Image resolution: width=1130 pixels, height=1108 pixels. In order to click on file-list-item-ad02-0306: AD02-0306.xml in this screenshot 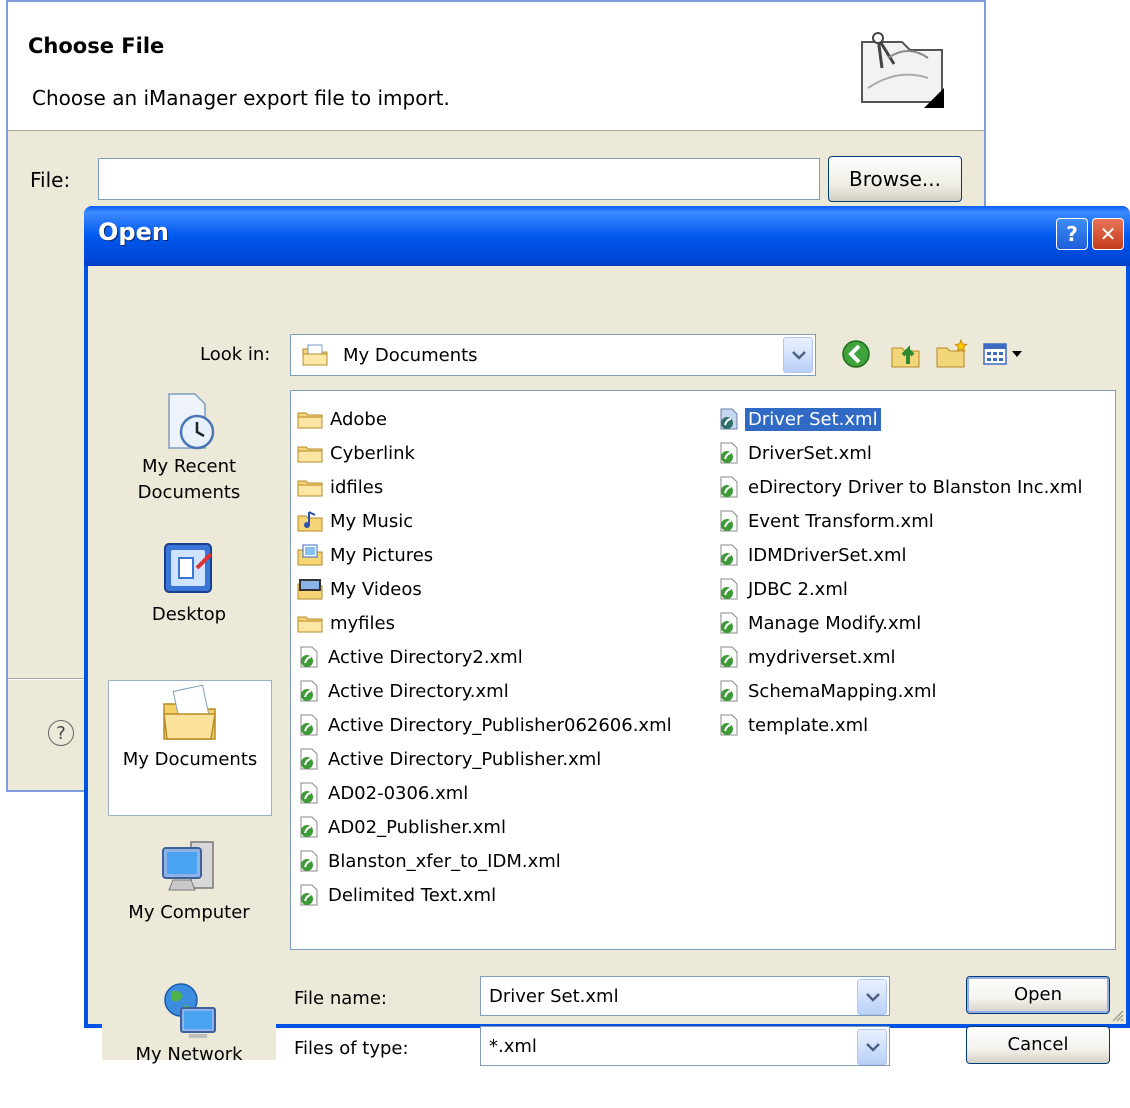, I will do `click(384, 793)`.